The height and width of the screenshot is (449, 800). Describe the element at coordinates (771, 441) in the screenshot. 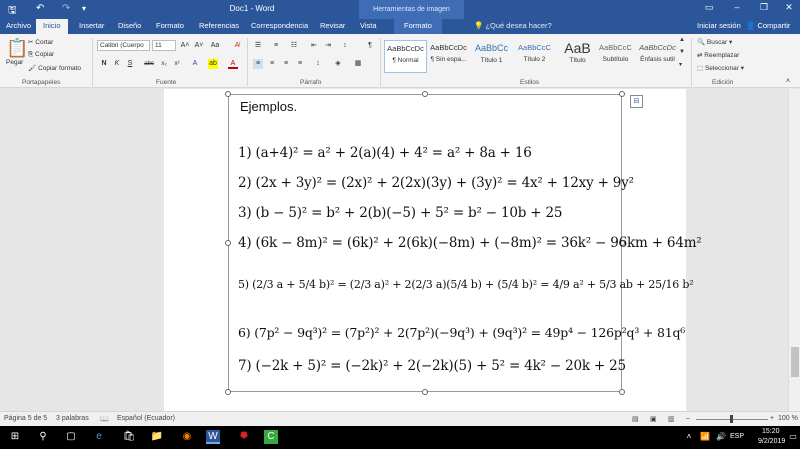

I see `clock-date: 9/2/2019` at that location.